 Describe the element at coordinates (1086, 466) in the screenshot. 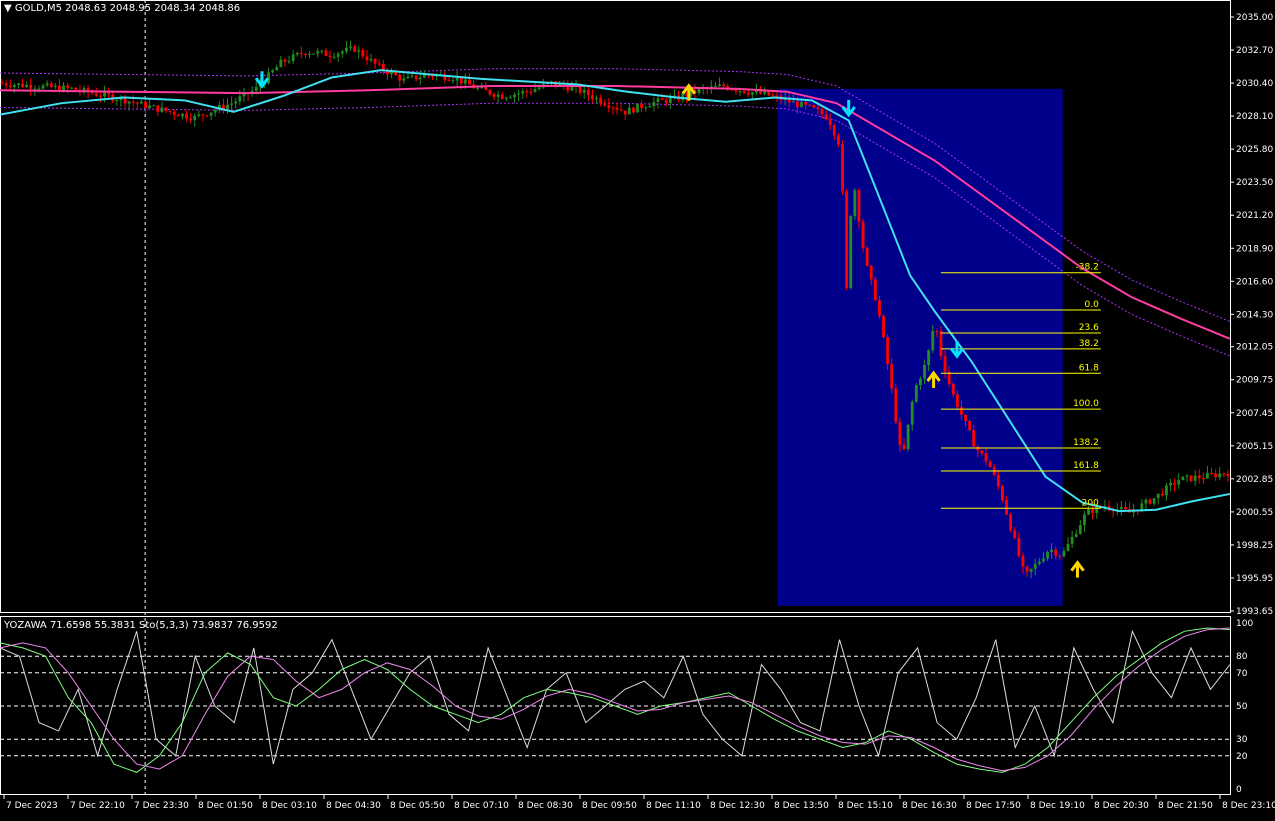

I see `fib-label: 161.8` at that location.